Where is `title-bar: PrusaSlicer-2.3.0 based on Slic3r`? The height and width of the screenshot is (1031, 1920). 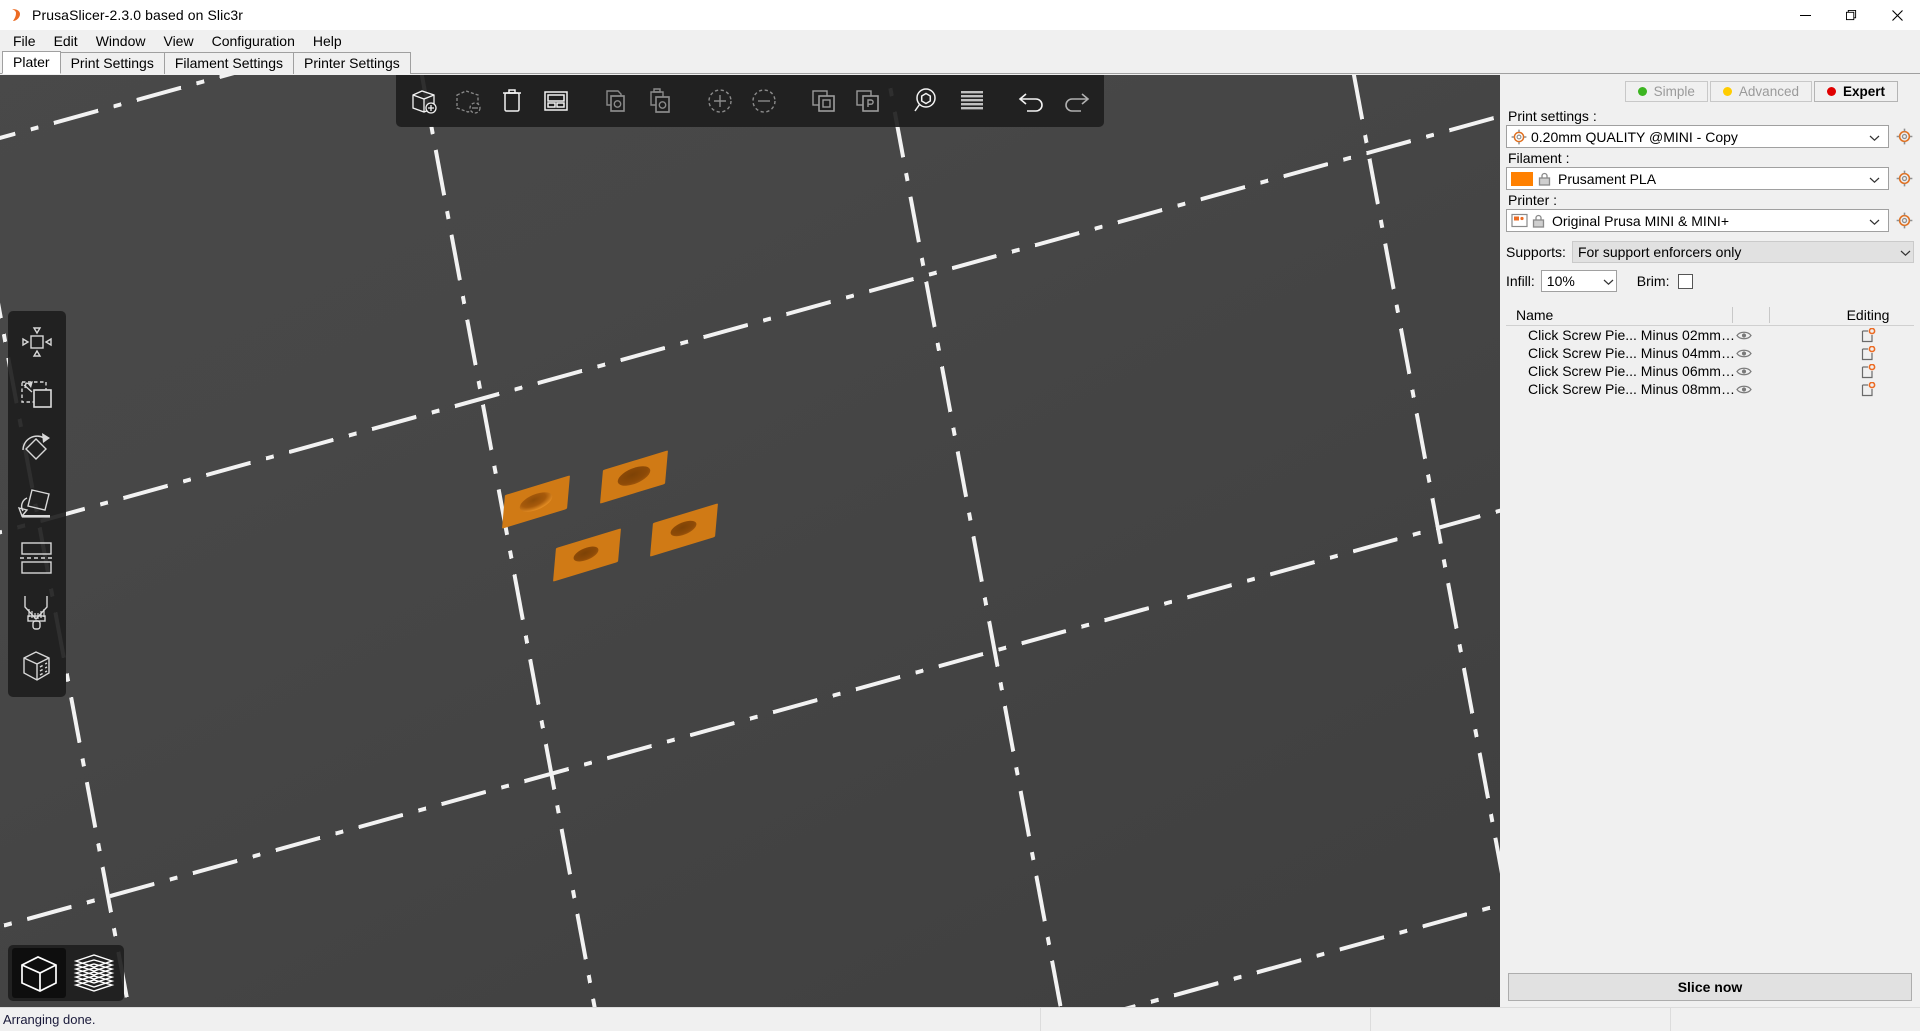 title-bar: PrusaSlicer-2.3.0 based on Slic3r is located at coordinates (960, 15).